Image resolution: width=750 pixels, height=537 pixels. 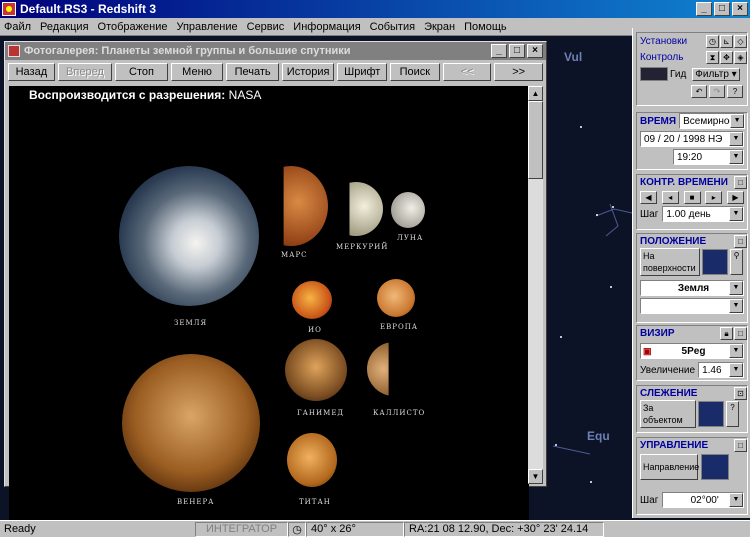 What do you see at coordinates (326, 27) in the screenshot?
I see `menu-info: Информация` at bounding box center [326, 27].